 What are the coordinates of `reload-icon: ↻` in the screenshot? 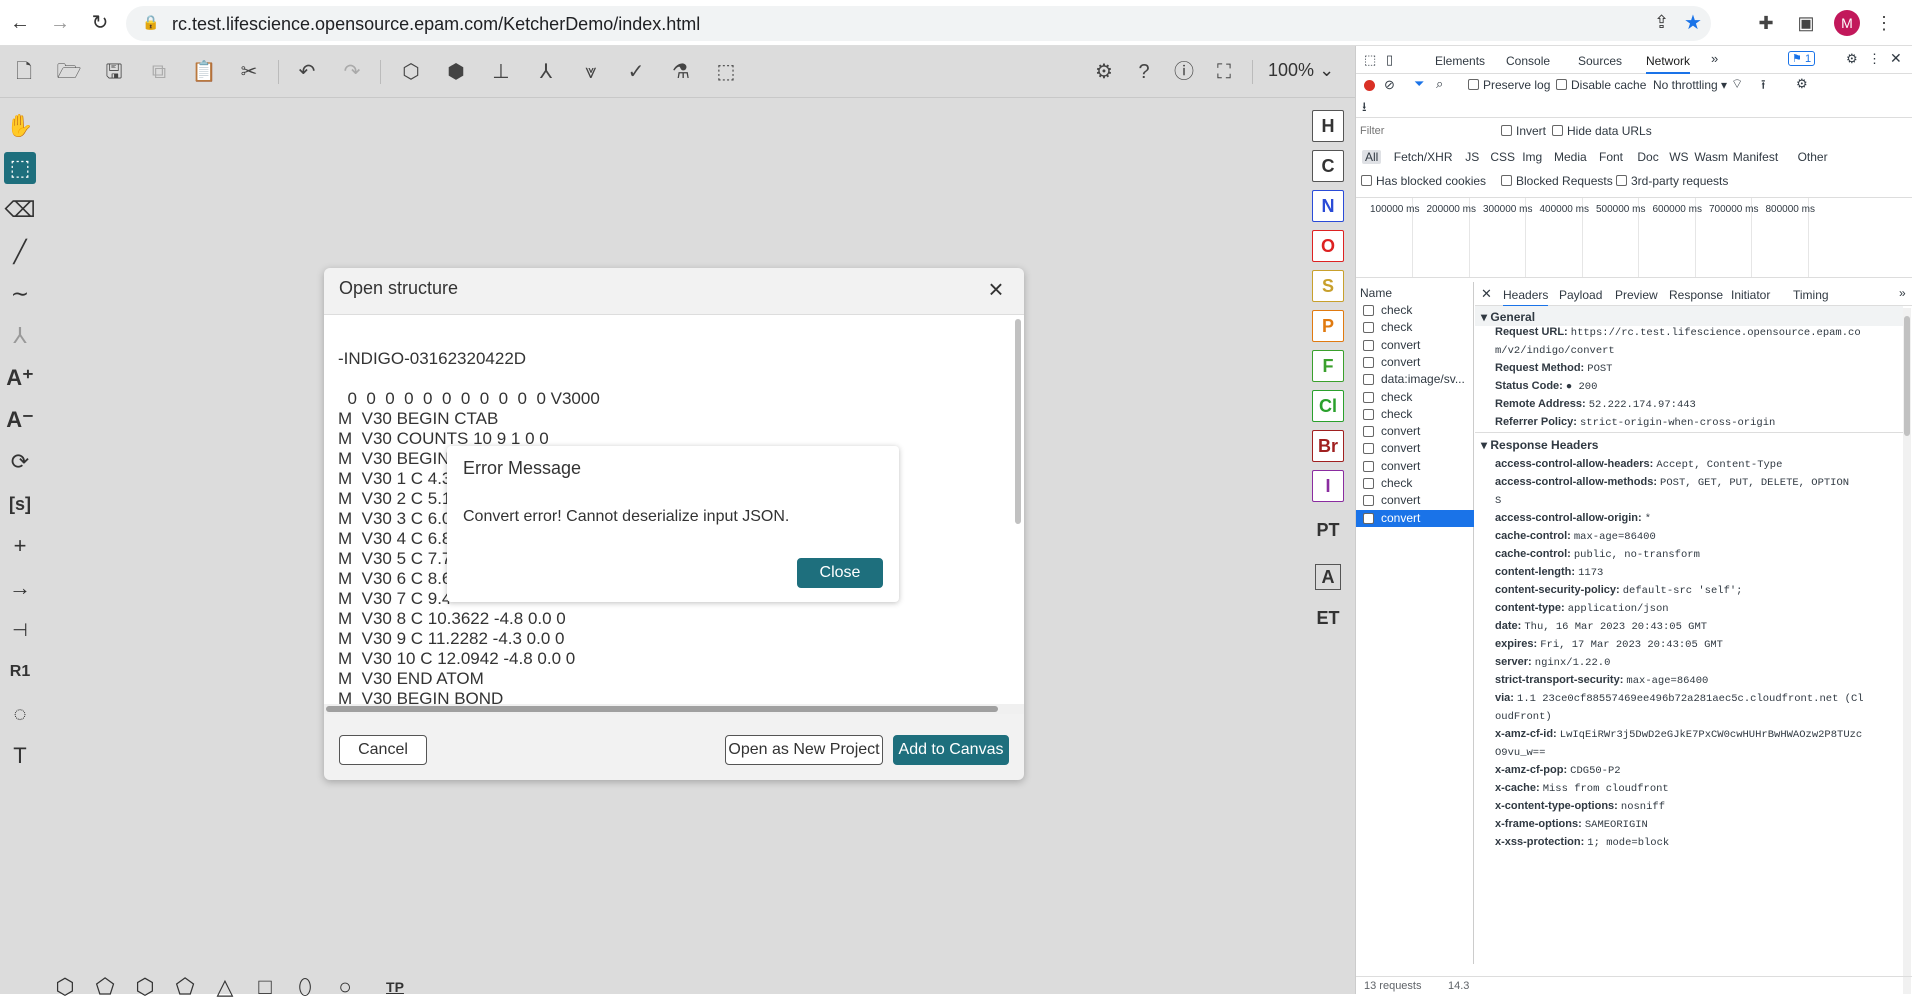 It's located at (100, 23).